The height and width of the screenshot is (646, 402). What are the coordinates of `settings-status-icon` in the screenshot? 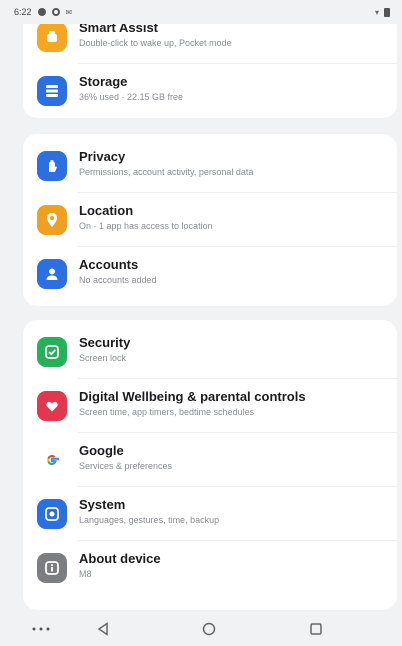 It's located at (55, 12).